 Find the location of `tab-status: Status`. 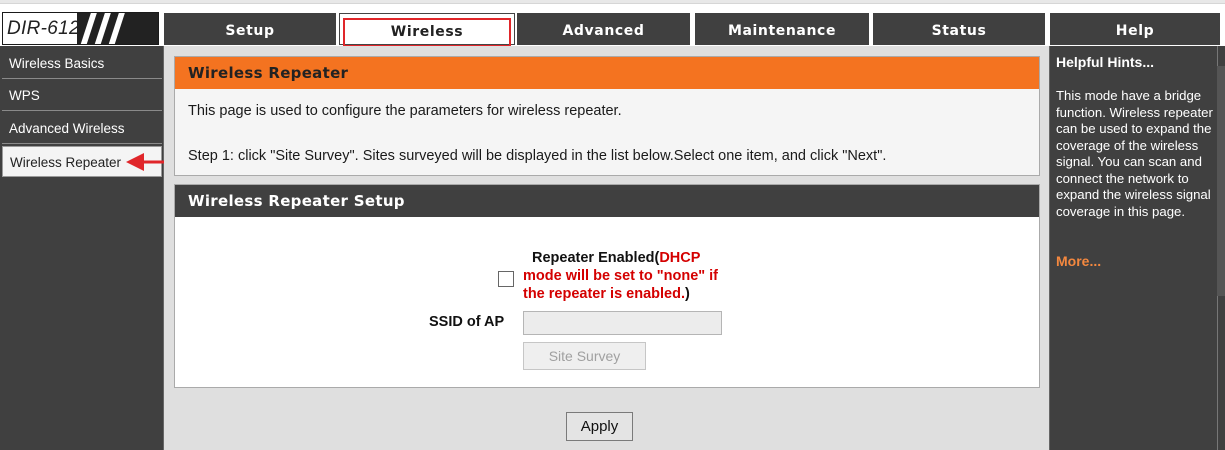

tab-status: Status is located at coordinates (959, 29).